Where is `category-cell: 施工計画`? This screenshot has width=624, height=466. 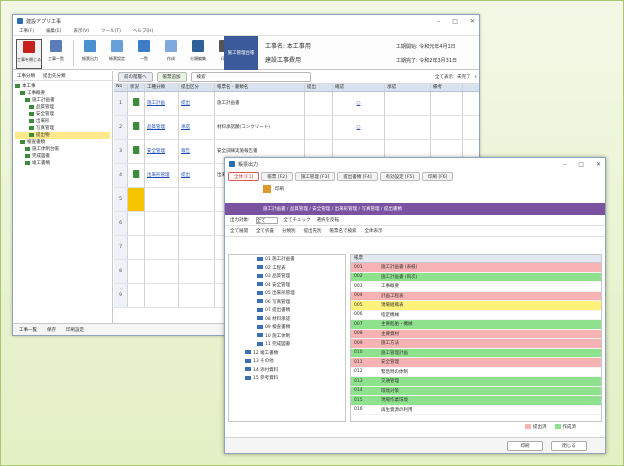 category-cell: 施工計画 is located at coordinates (162, 103).